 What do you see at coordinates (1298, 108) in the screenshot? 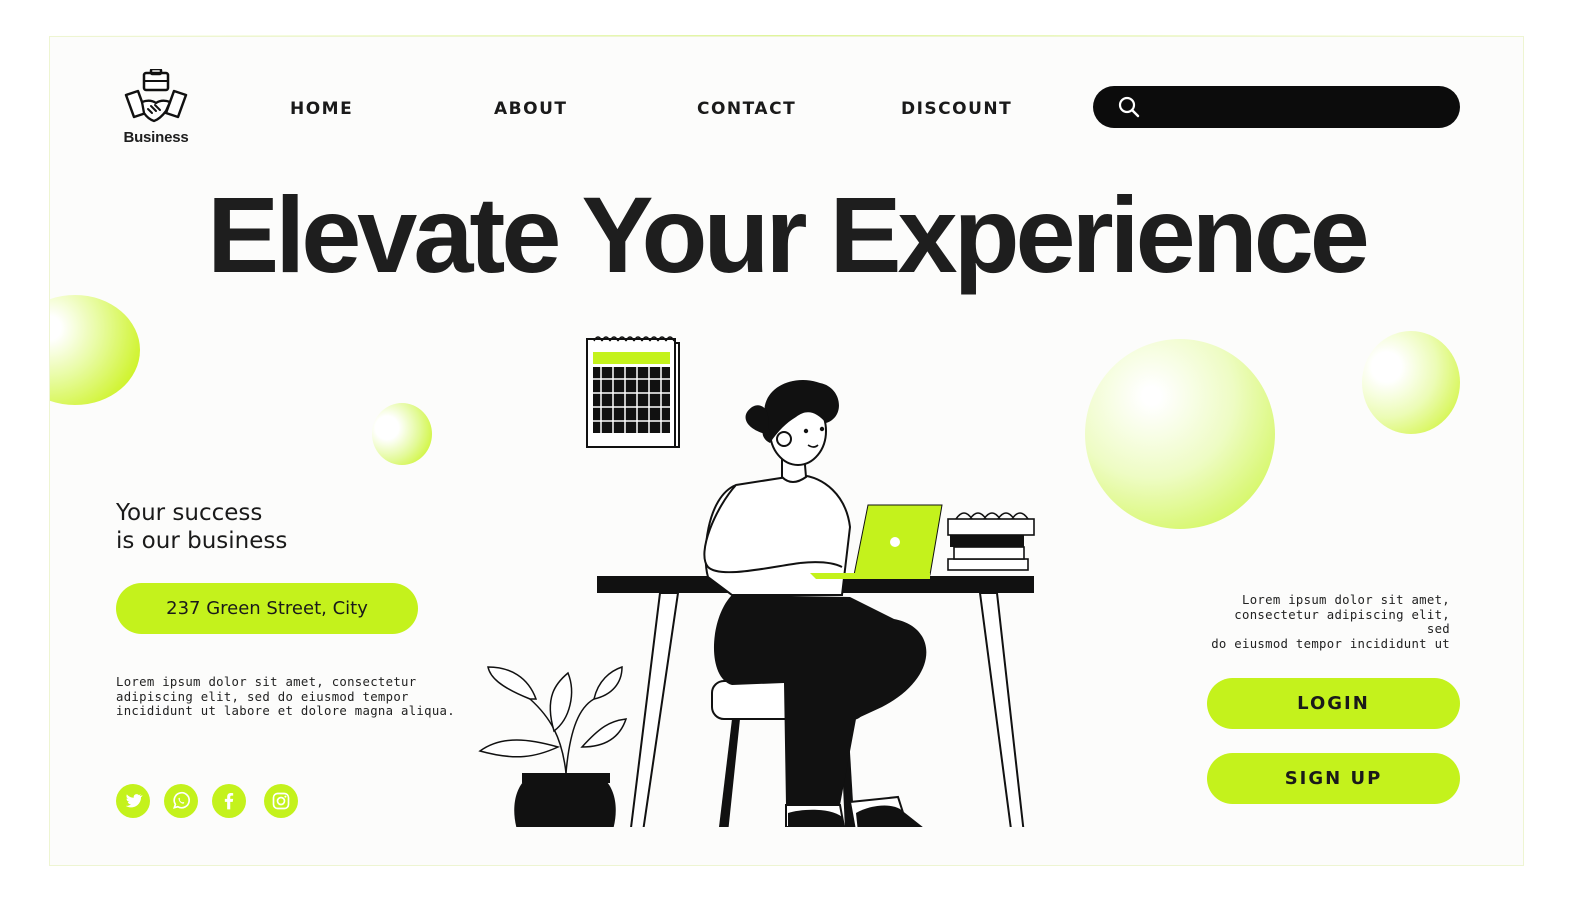
I see `search-input` at bounding box center [1298, 108].